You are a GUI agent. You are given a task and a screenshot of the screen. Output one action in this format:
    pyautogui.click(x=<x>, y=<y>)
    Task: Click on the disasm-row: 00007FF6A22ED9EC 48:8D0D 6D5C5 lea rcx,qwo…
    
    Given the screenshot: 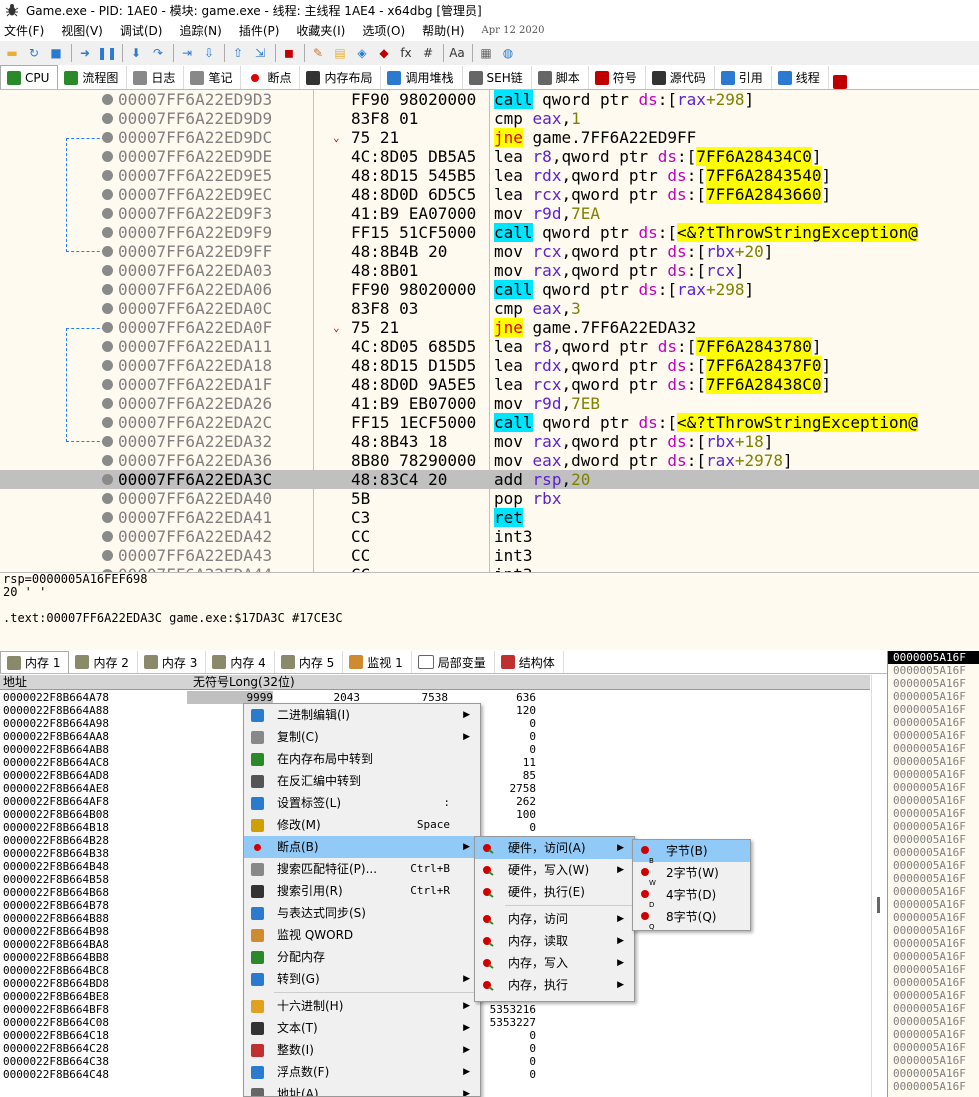 What is the action you would take?
    pyautogui.click(x=489, y=194)
    